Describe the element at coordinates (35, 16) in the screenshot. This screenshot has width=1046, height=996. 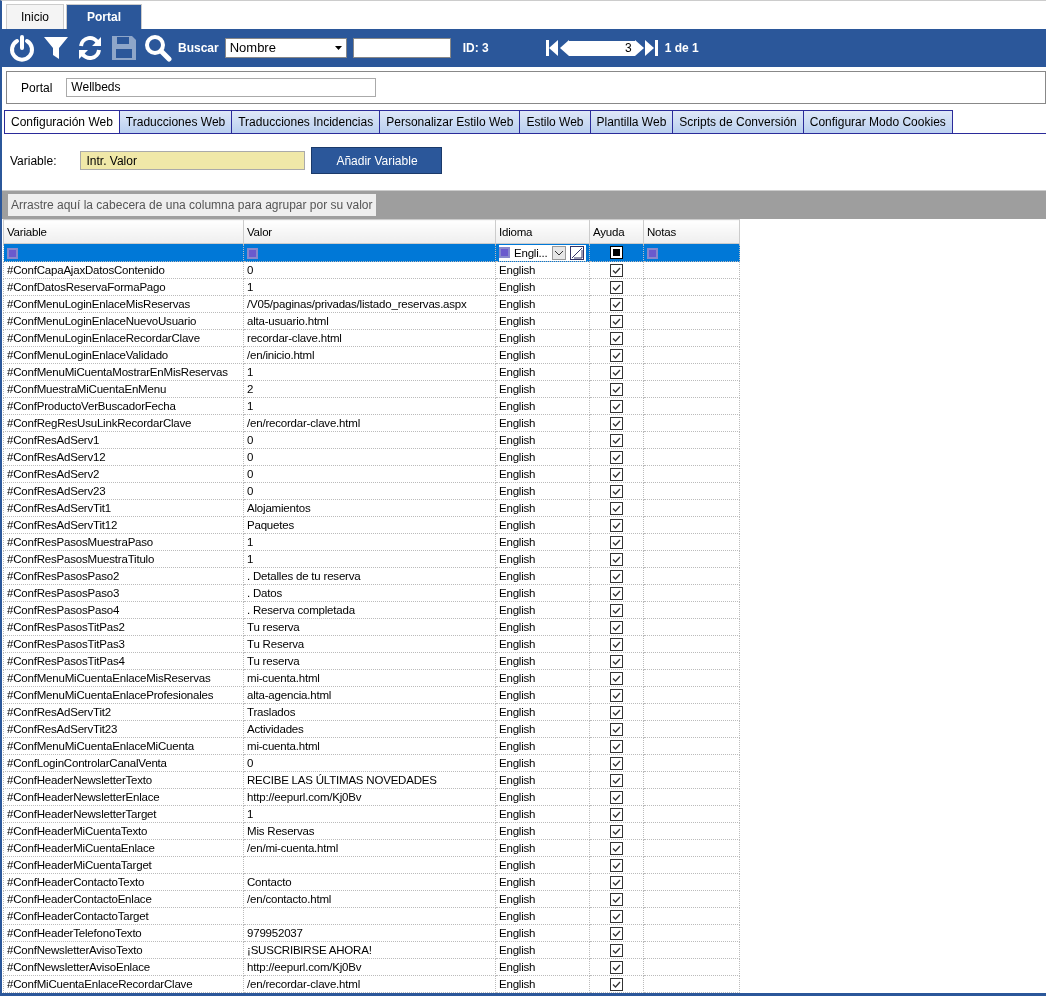
I see `tab: Inicio` at that location.